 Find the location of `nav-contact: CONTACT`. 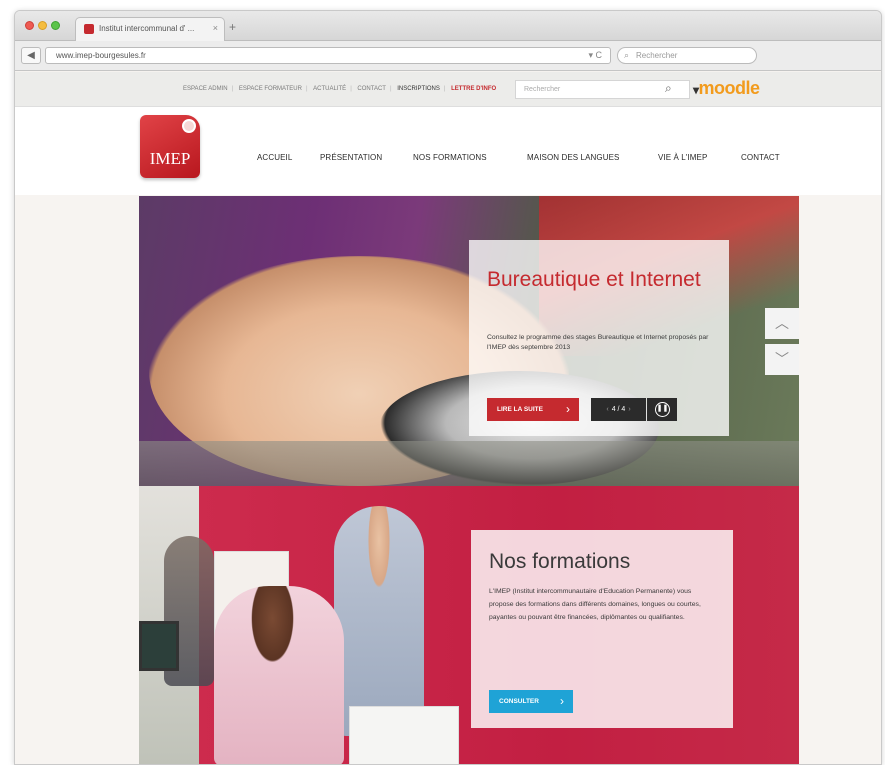

nav-contact: CONTACT is located at coordinates (760, 157).